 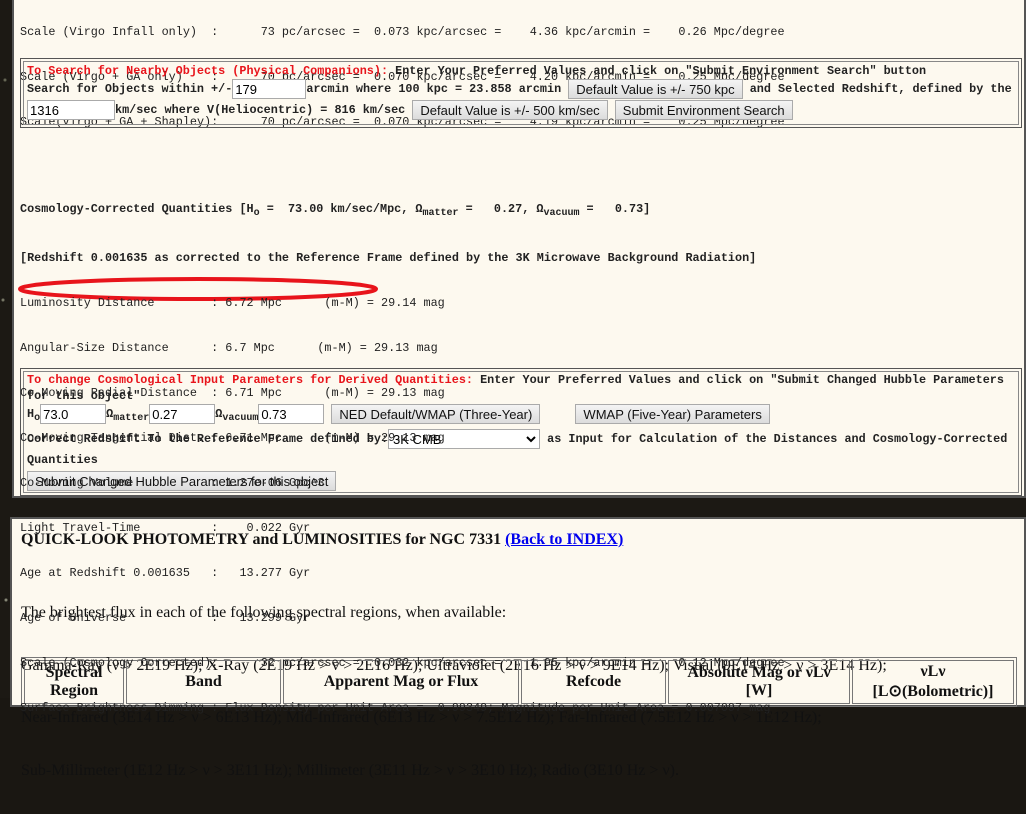 I want to click on cosmology-line-light-travel-time: Light Travel-Time : 0.022 Gyr, so click(x=165, y=528).